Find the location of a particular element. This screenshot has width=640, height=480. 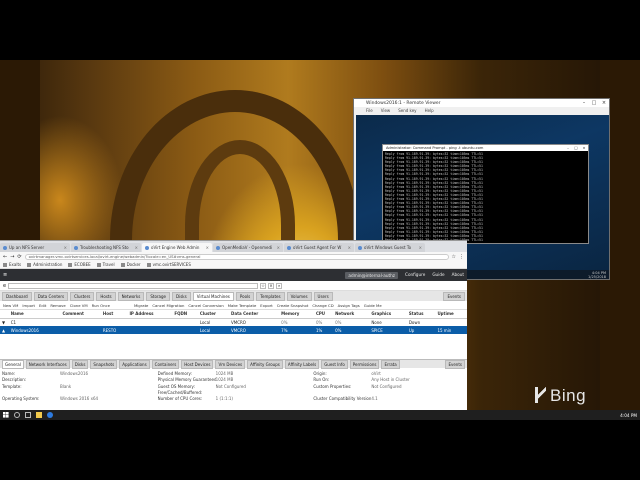

browser-tab: OpenMediaV - Openmedi × is located at coordinates (248, 247).